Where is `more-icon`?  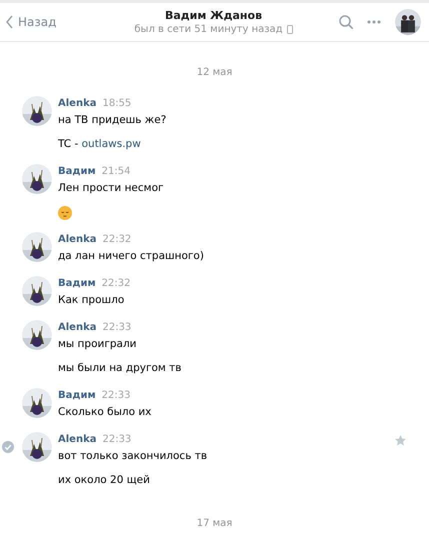 more-icon is located at coordinates (374, 22).